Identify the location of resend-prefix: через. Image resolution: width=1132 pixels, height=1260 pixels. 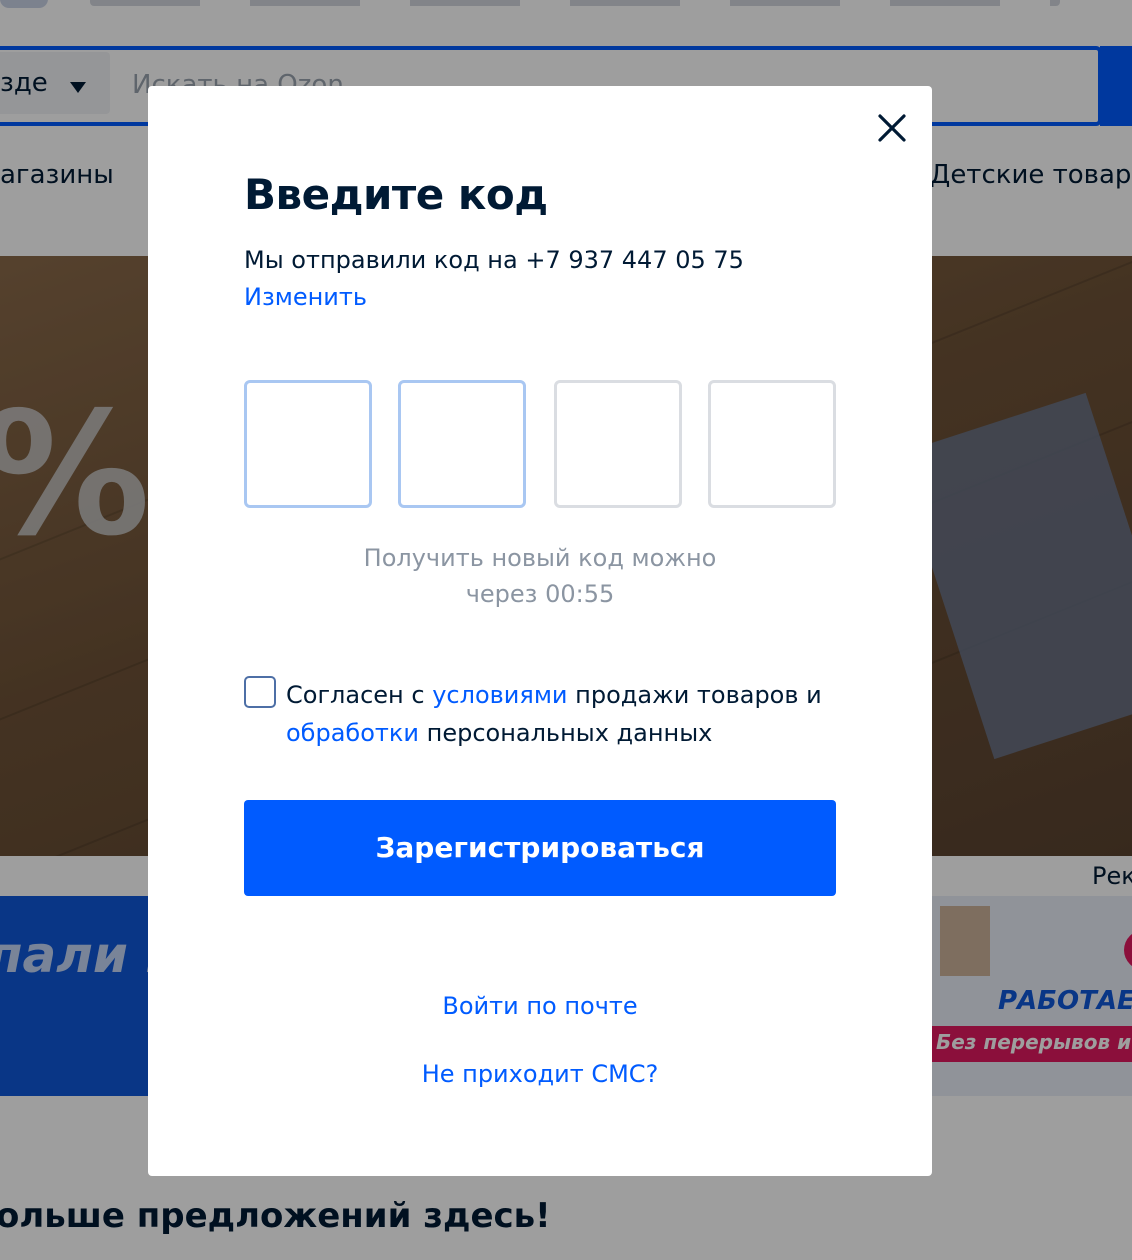
(501, 594).